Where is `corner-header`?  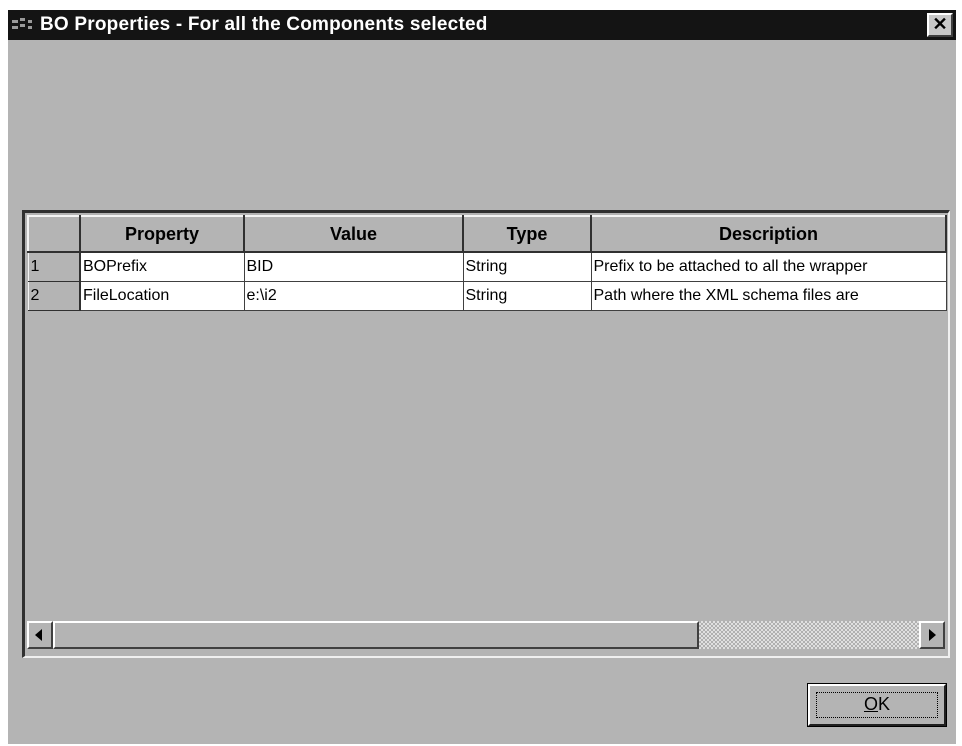 corner-header is located at coordinates (54, 234).